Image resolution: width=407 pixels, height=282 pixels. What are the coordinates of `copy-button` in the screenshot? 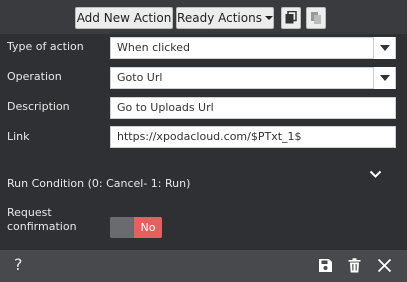 It's located at (291, 18).